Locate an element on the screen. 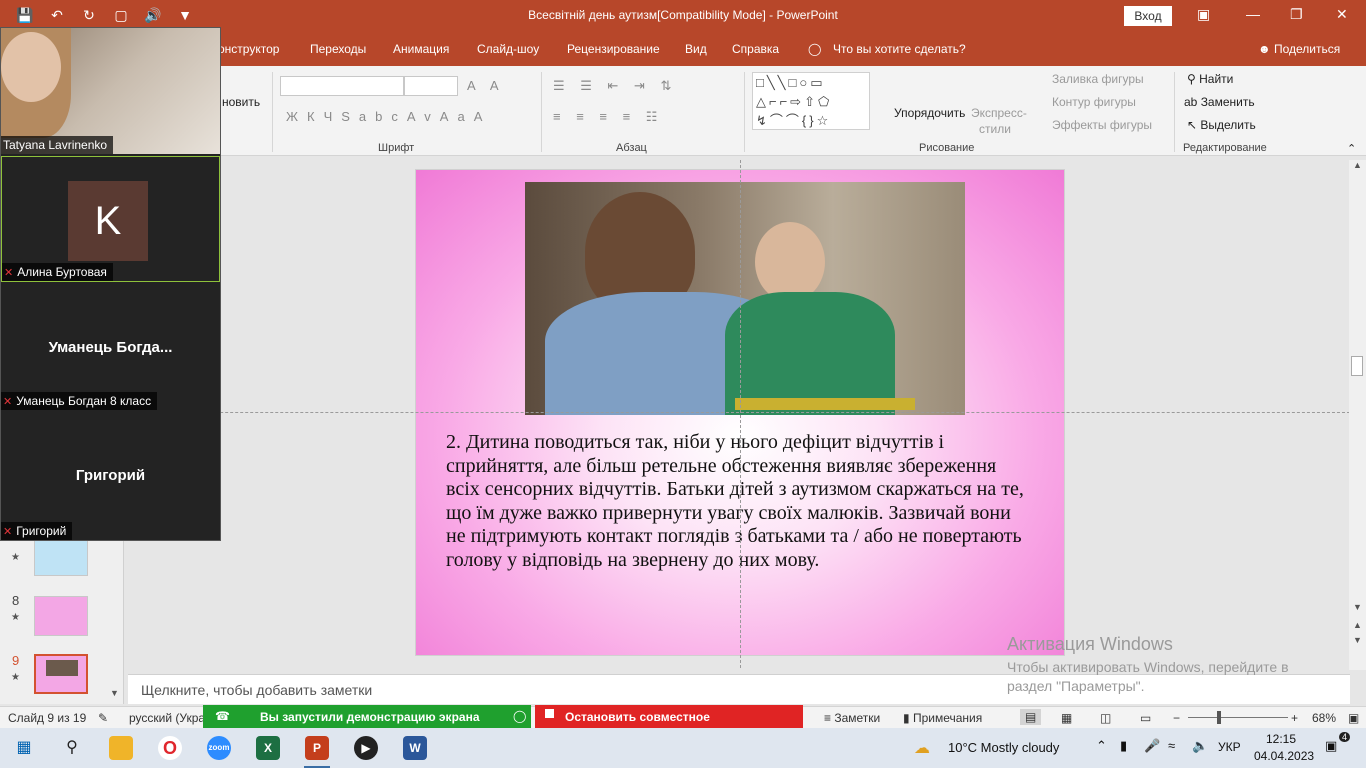  zoom-level: 68% is located at coordinates (1324, 718).